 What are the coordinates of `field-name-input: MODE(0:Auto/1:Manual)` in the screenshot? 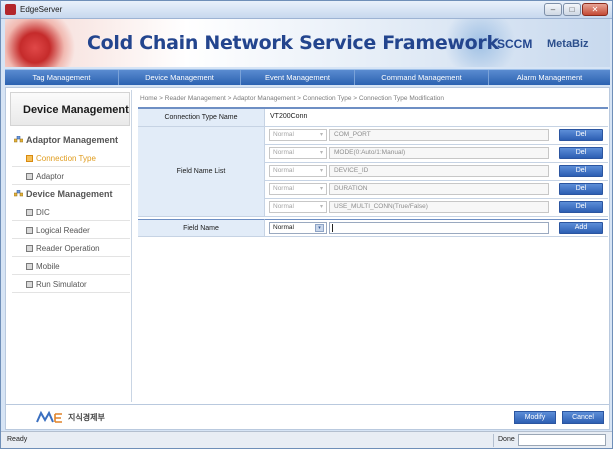 It's located at (439, 153).